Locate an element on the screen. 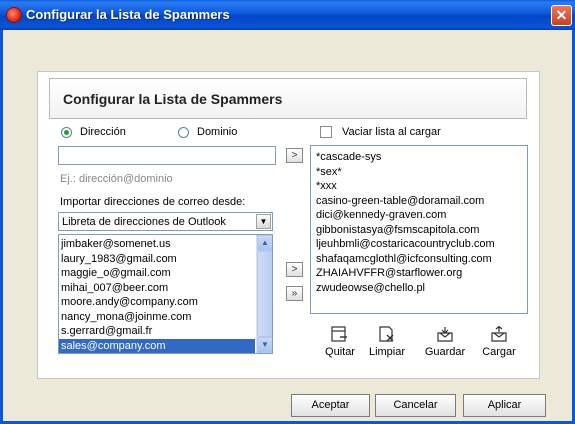  close-button: ✕ is located at coordinates (561, 15).